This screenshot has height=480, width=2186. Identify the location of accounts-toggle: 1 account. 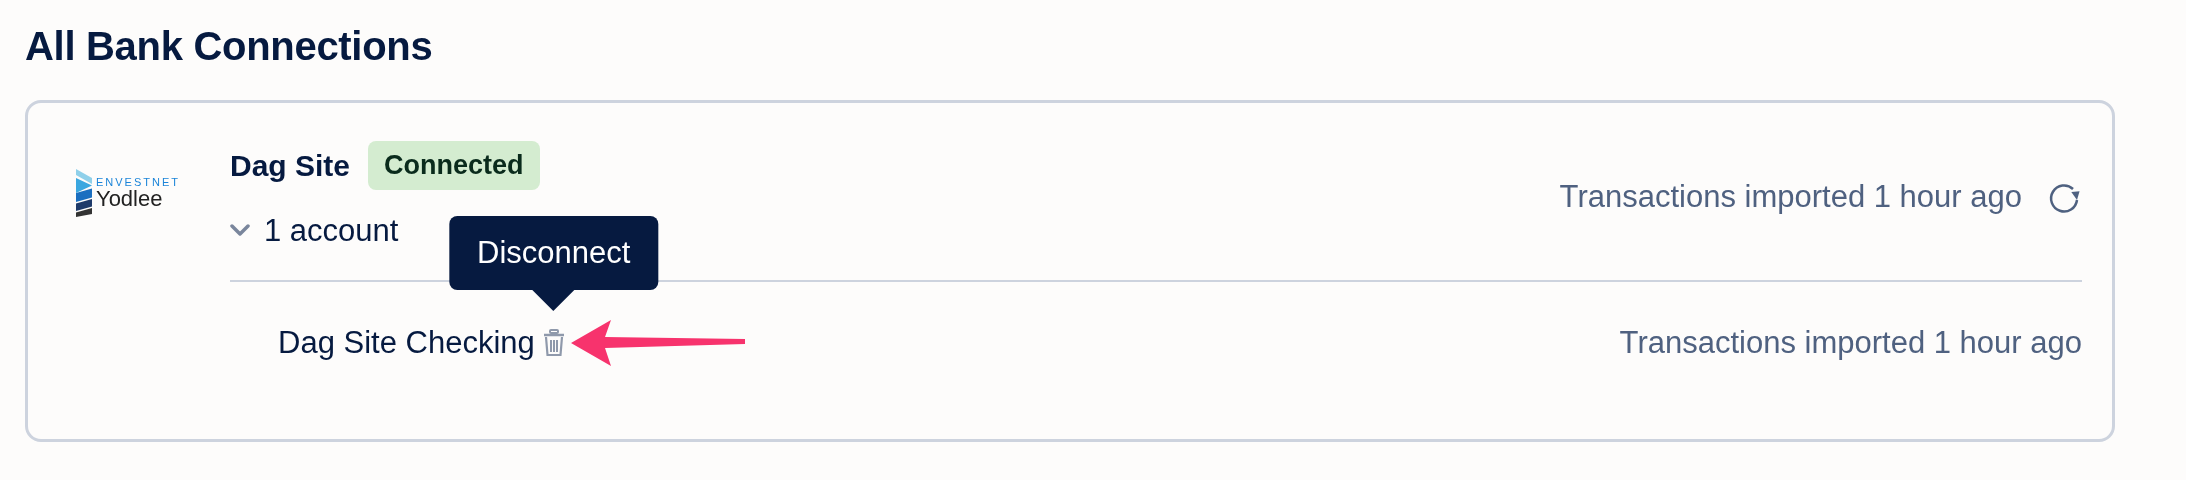
(314, 230).